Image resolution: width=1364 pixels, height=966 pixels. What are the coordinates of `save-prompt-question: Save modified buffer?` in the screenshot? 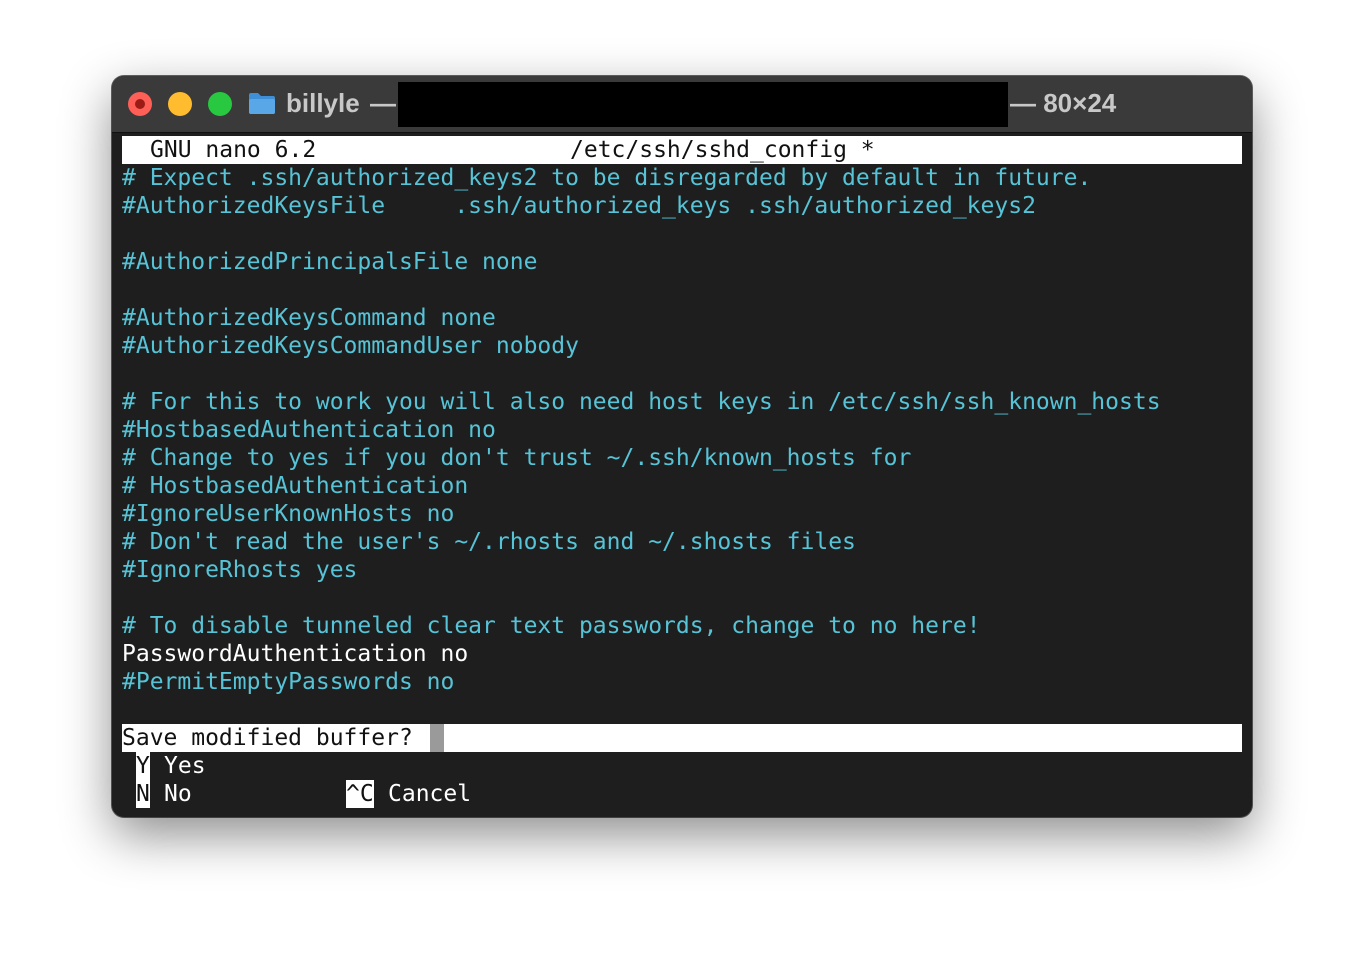 It's located at (267, 738).